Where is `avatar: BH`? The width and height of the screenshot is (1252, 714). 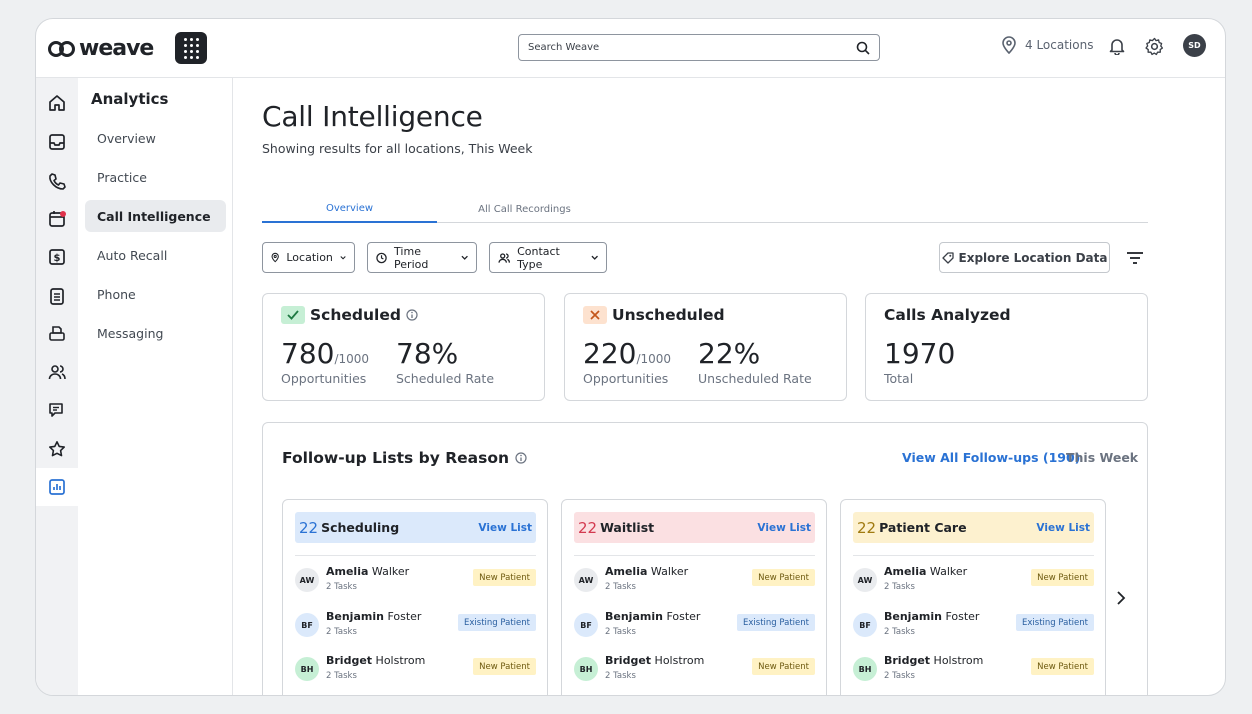 avatar: BH is located at coordinates (307, 669).